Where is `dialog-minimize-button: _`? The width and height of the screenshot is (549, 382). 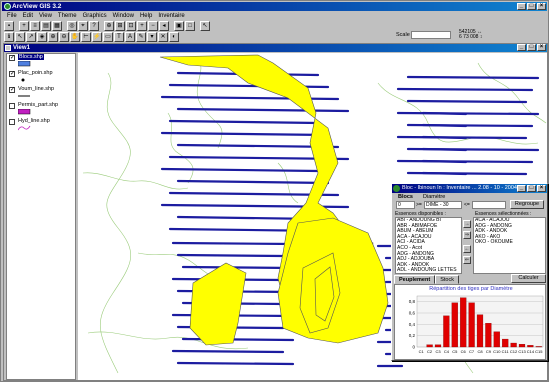
dialog-minimize-button: _ is located at coordinates (521, 188).